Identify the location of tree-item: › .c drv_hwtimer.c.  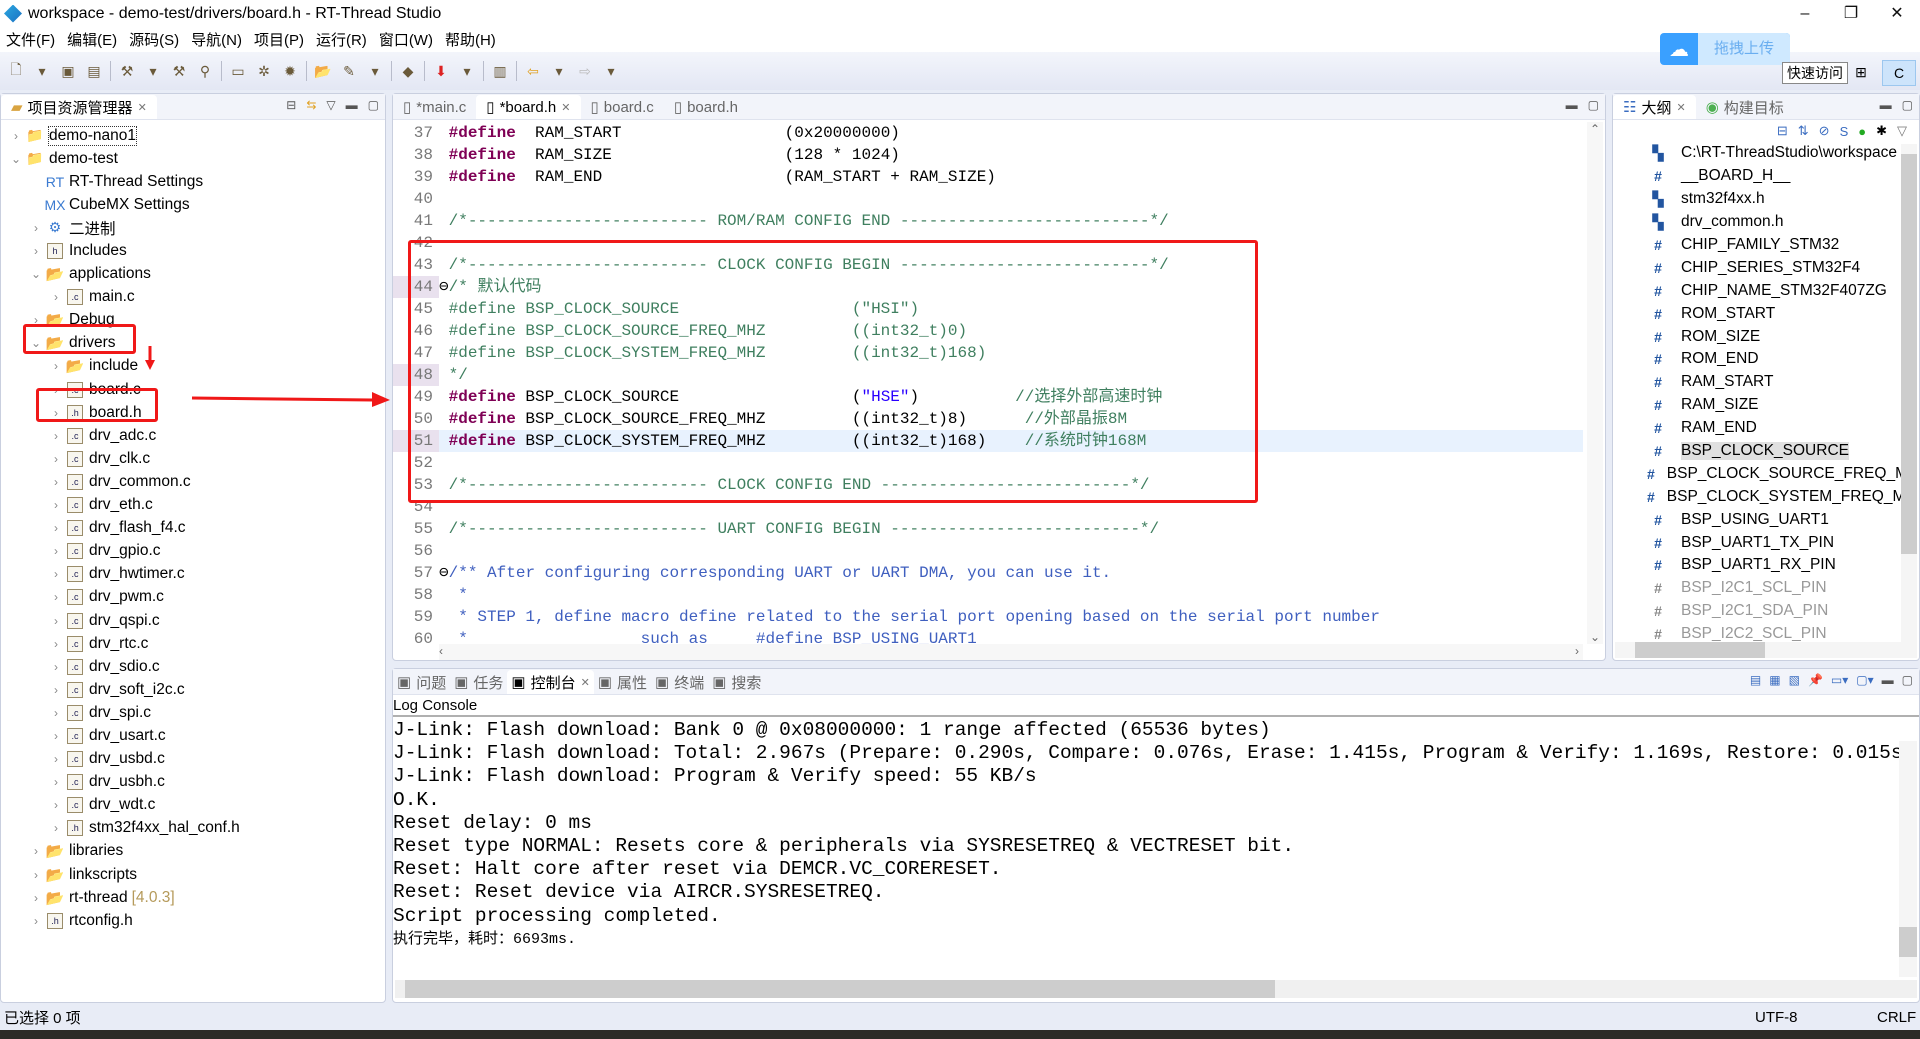
(193, 574).